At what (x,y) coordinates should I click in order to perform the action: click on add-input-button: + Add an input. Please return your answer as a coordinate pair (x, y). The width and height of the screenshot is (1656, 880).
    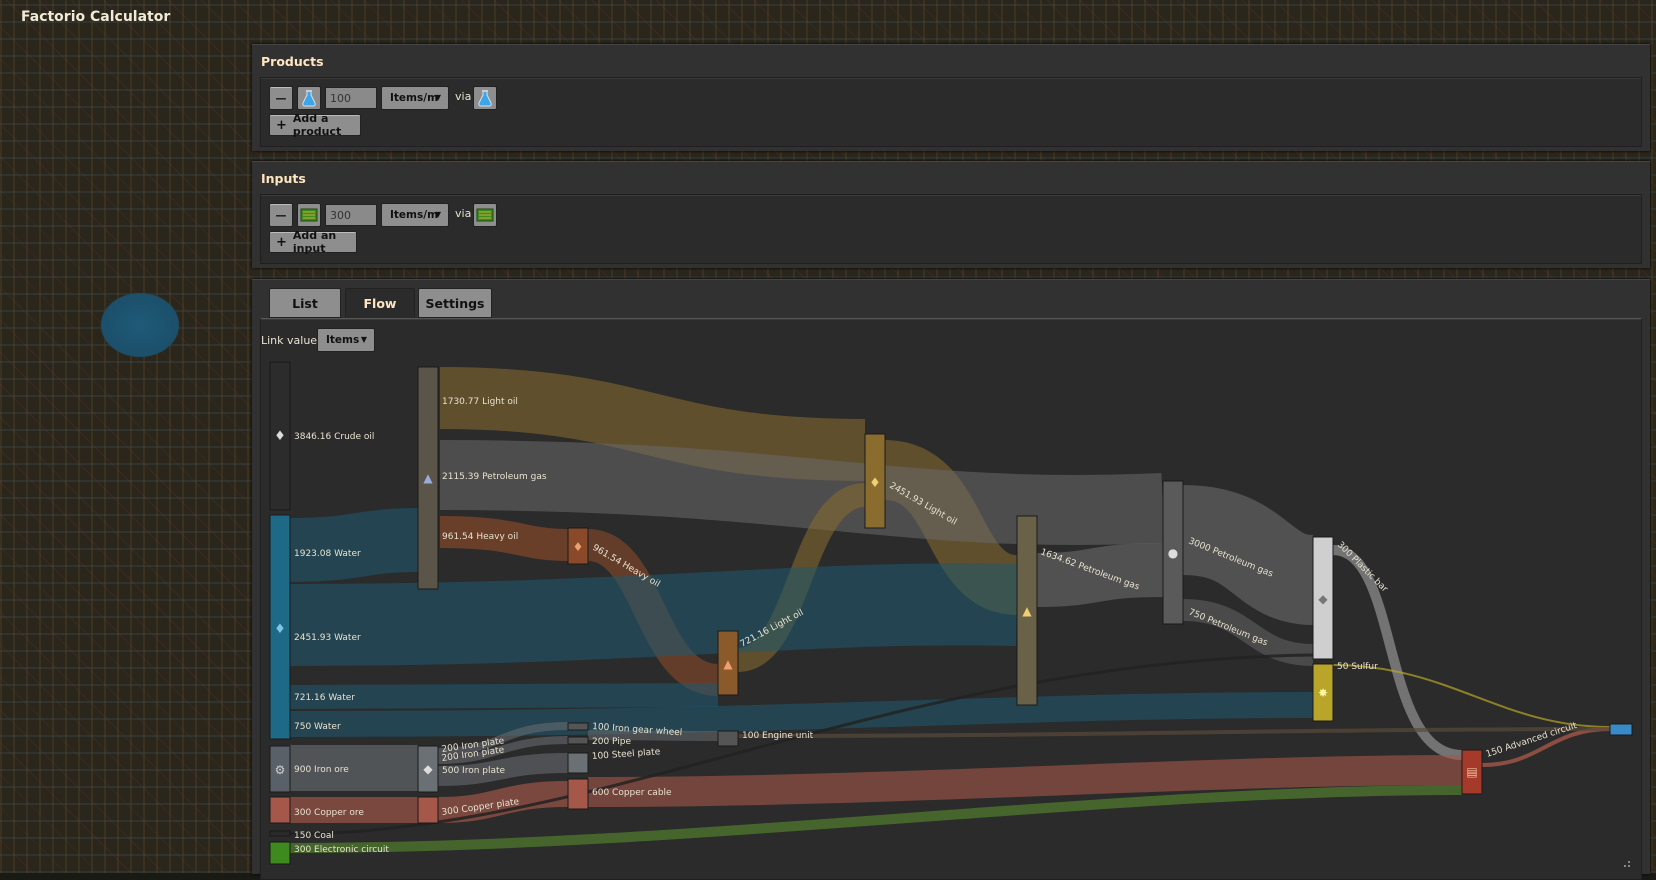
    Looking at the image, I should click on (313, 242).